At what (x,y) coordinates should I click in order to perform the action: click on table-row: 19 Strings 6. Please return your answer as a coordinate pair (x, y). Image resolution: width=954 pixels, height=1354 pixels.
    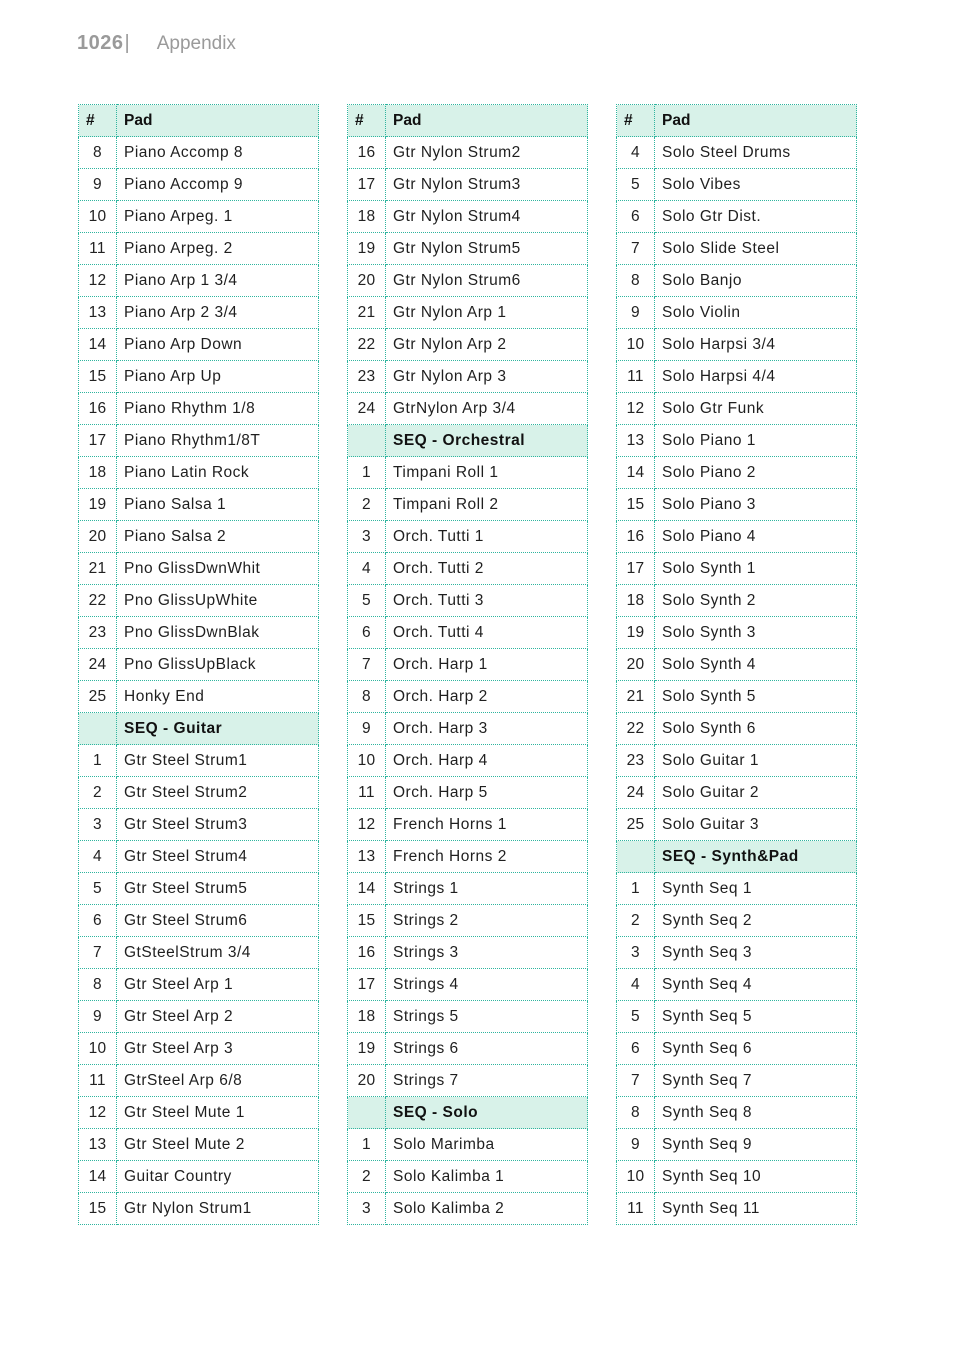
    Looking at the image, I should click on (467, 1048).